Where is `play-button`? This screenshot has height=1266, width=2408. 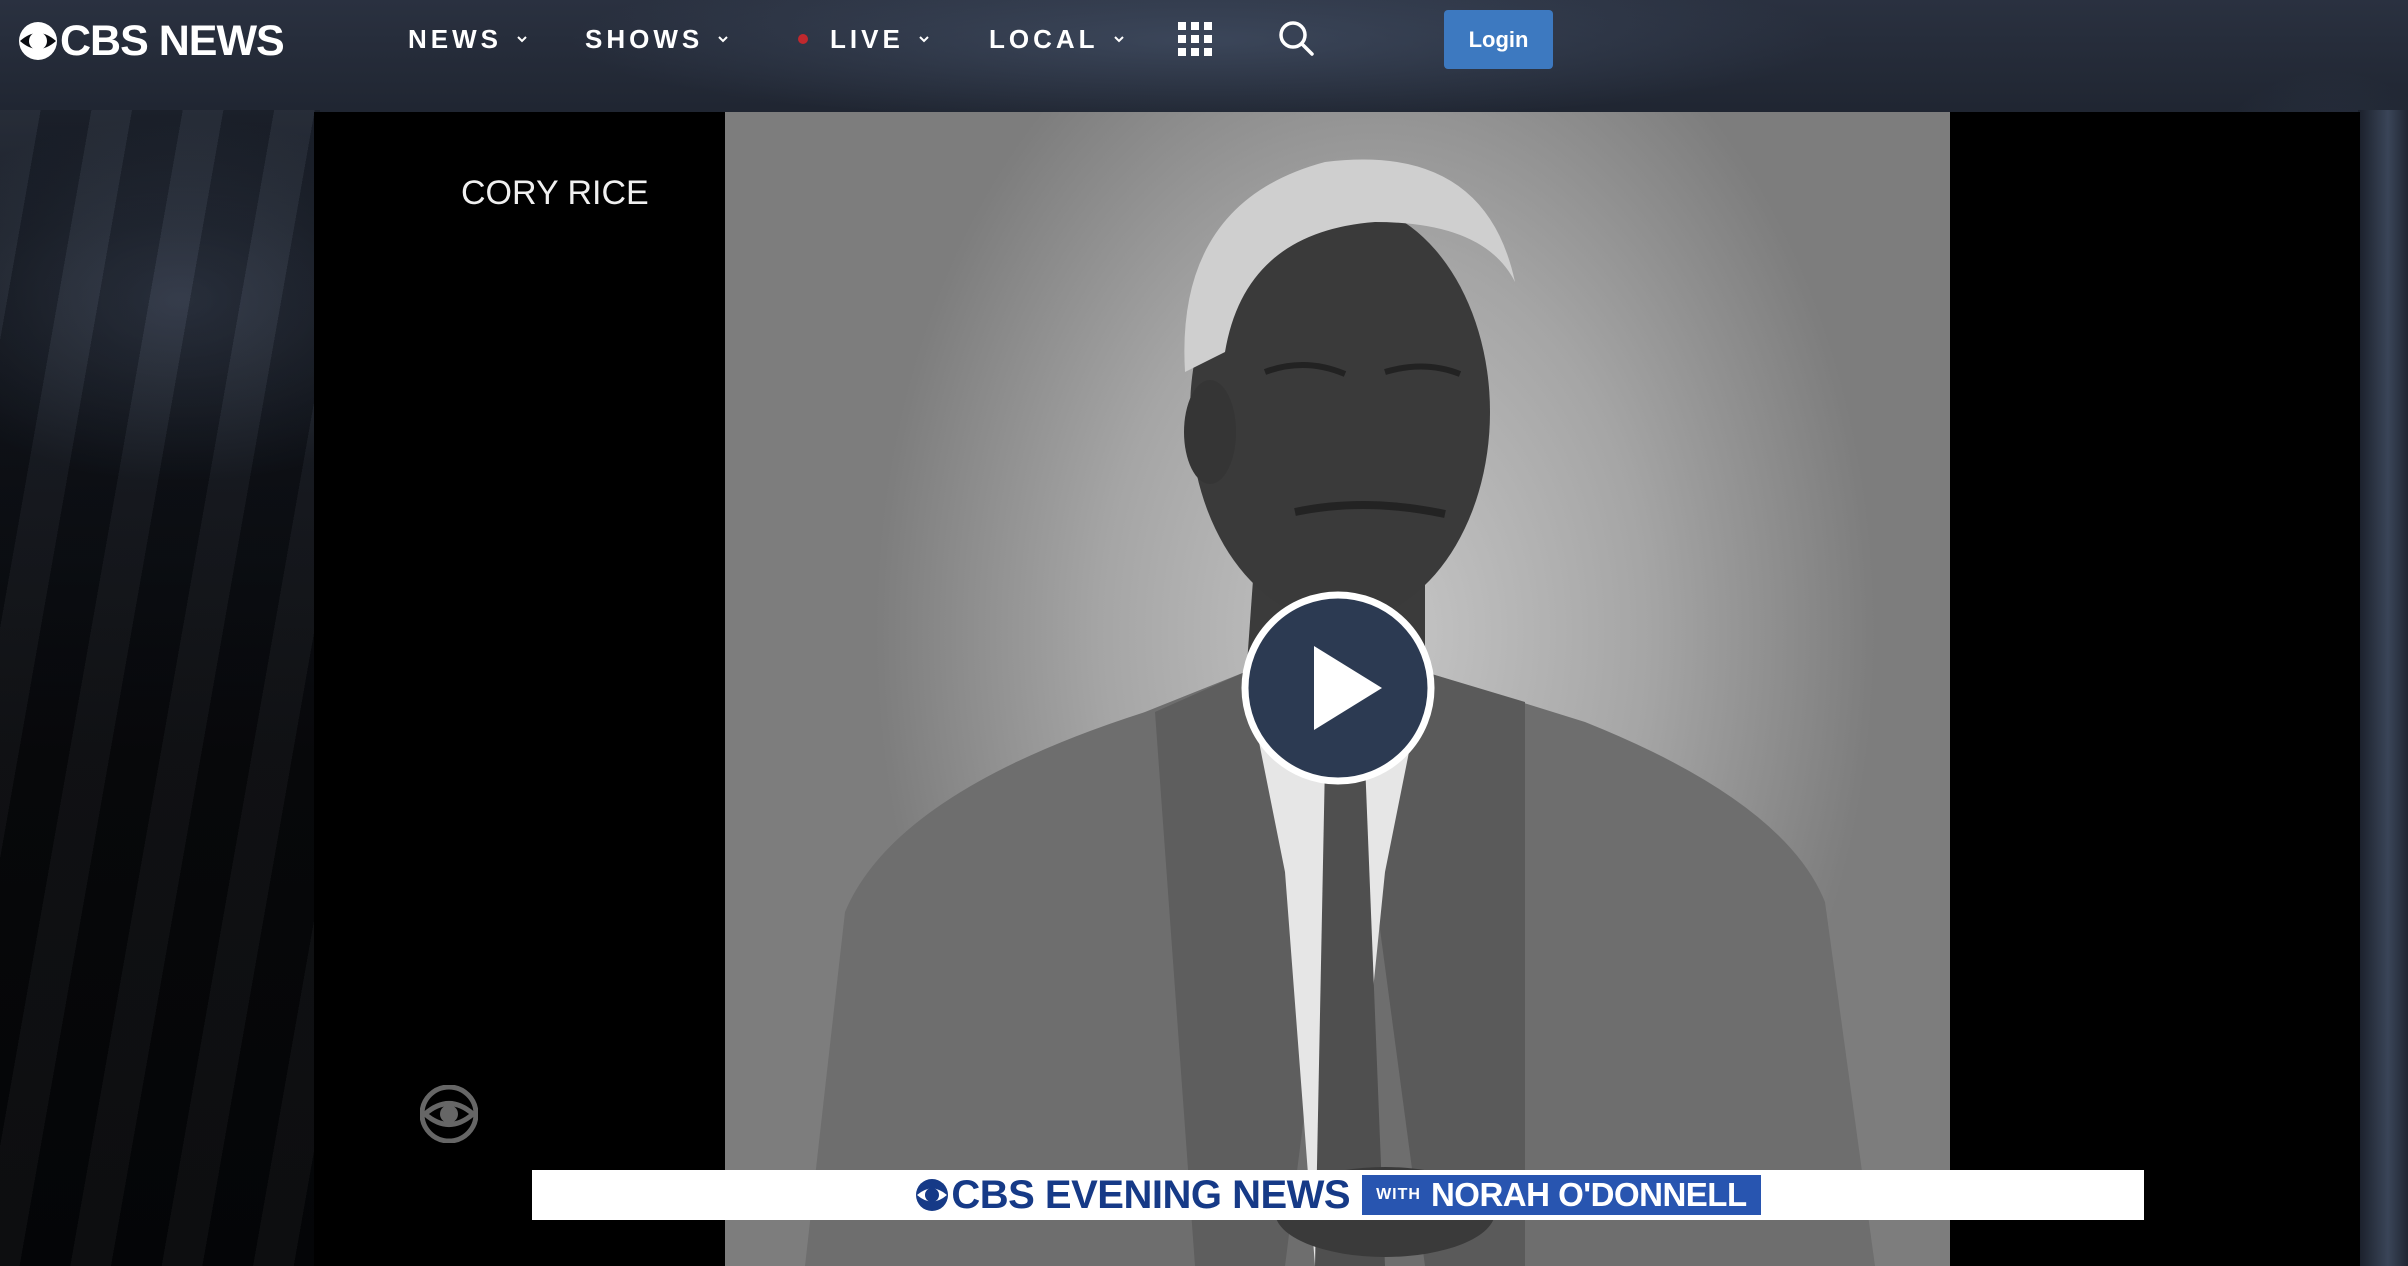 play-button is located at coordinates (1338, 688).